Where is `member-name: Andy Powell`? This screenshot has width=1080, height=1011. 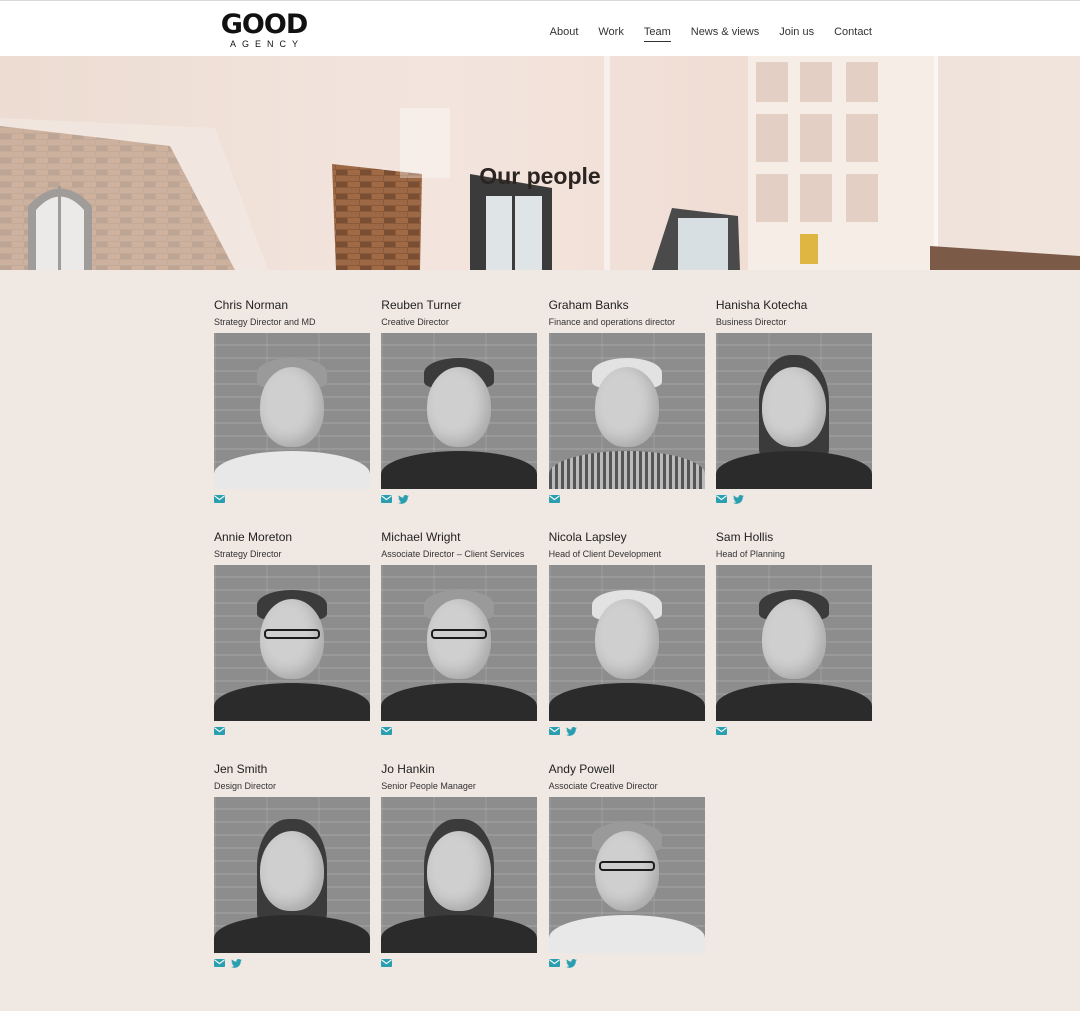 member-name: Andy Powell is located at coordinates (581, 769).